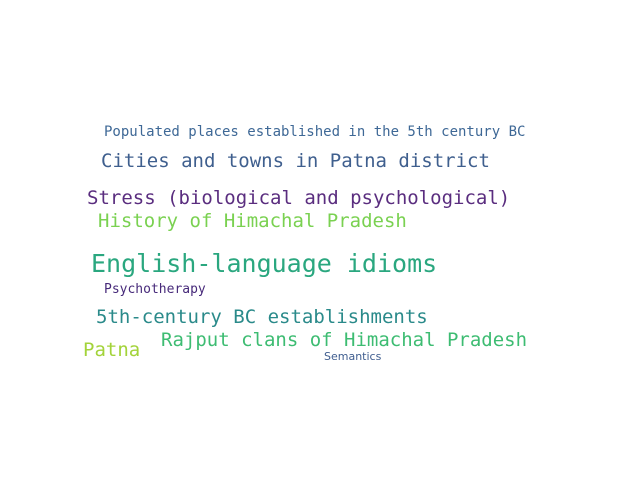 This screenshot has width=640, height=480. I want to click on word-5th-century-establishments: 5th-century BC establishments, so click(262, 317).